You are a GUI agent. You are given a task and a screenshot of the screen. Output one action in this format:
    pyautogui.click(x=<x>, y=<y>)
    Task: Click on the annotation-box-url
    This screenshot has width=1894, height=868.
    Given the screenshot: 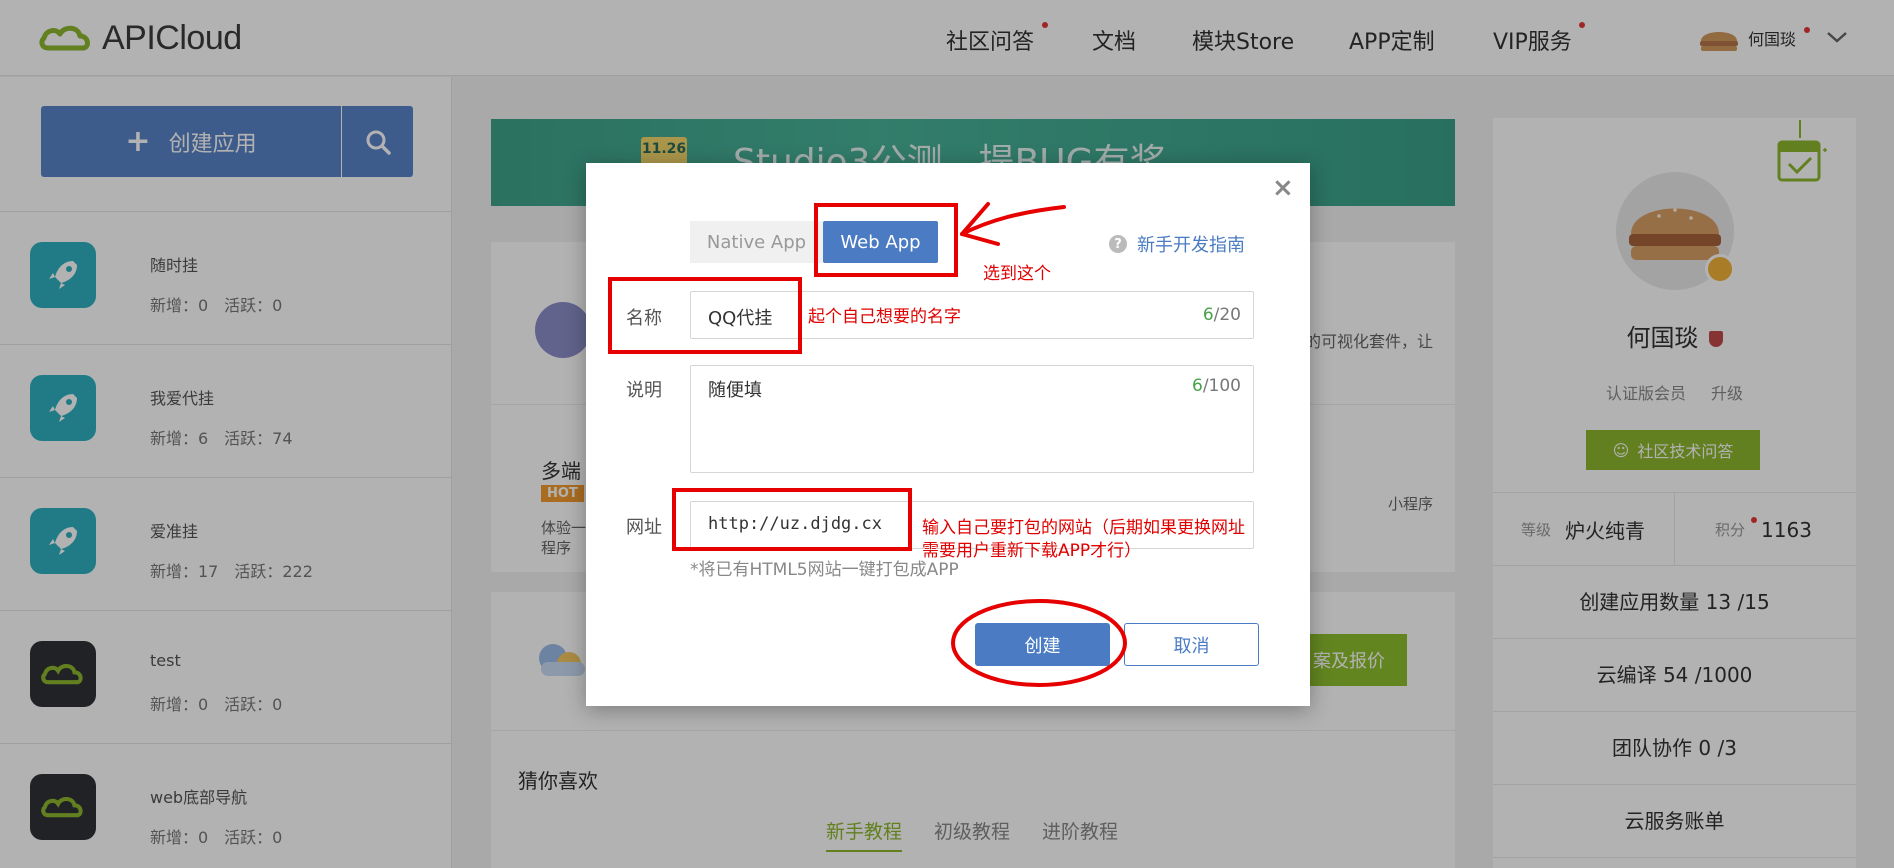 What is the action you would take?
    pyautogui.click(x=792, y=519)
    